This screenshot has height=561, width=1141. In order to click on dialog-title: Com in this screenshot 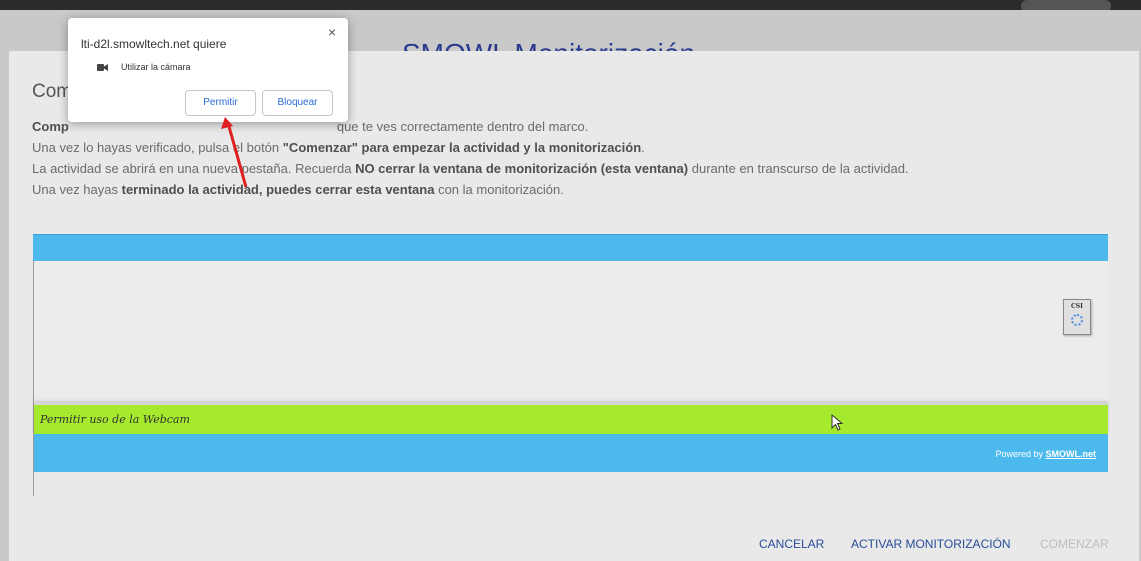, I will do `click(52, 91)`.